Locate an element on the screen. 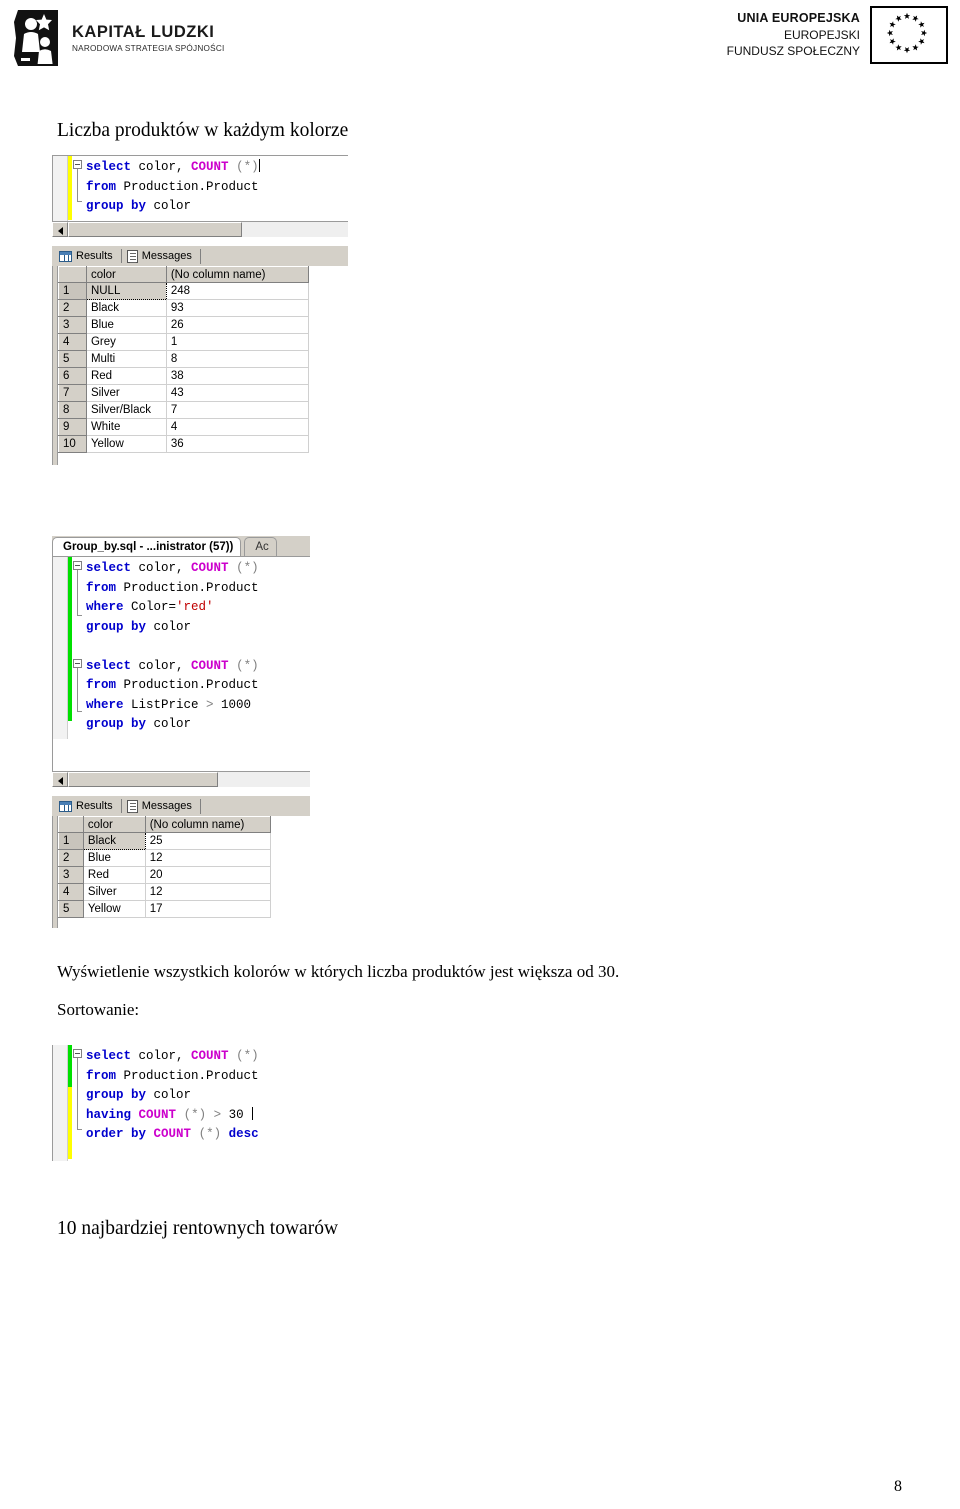  results-tabstrip-2: Results Messages is located at coordinates (181, 805).